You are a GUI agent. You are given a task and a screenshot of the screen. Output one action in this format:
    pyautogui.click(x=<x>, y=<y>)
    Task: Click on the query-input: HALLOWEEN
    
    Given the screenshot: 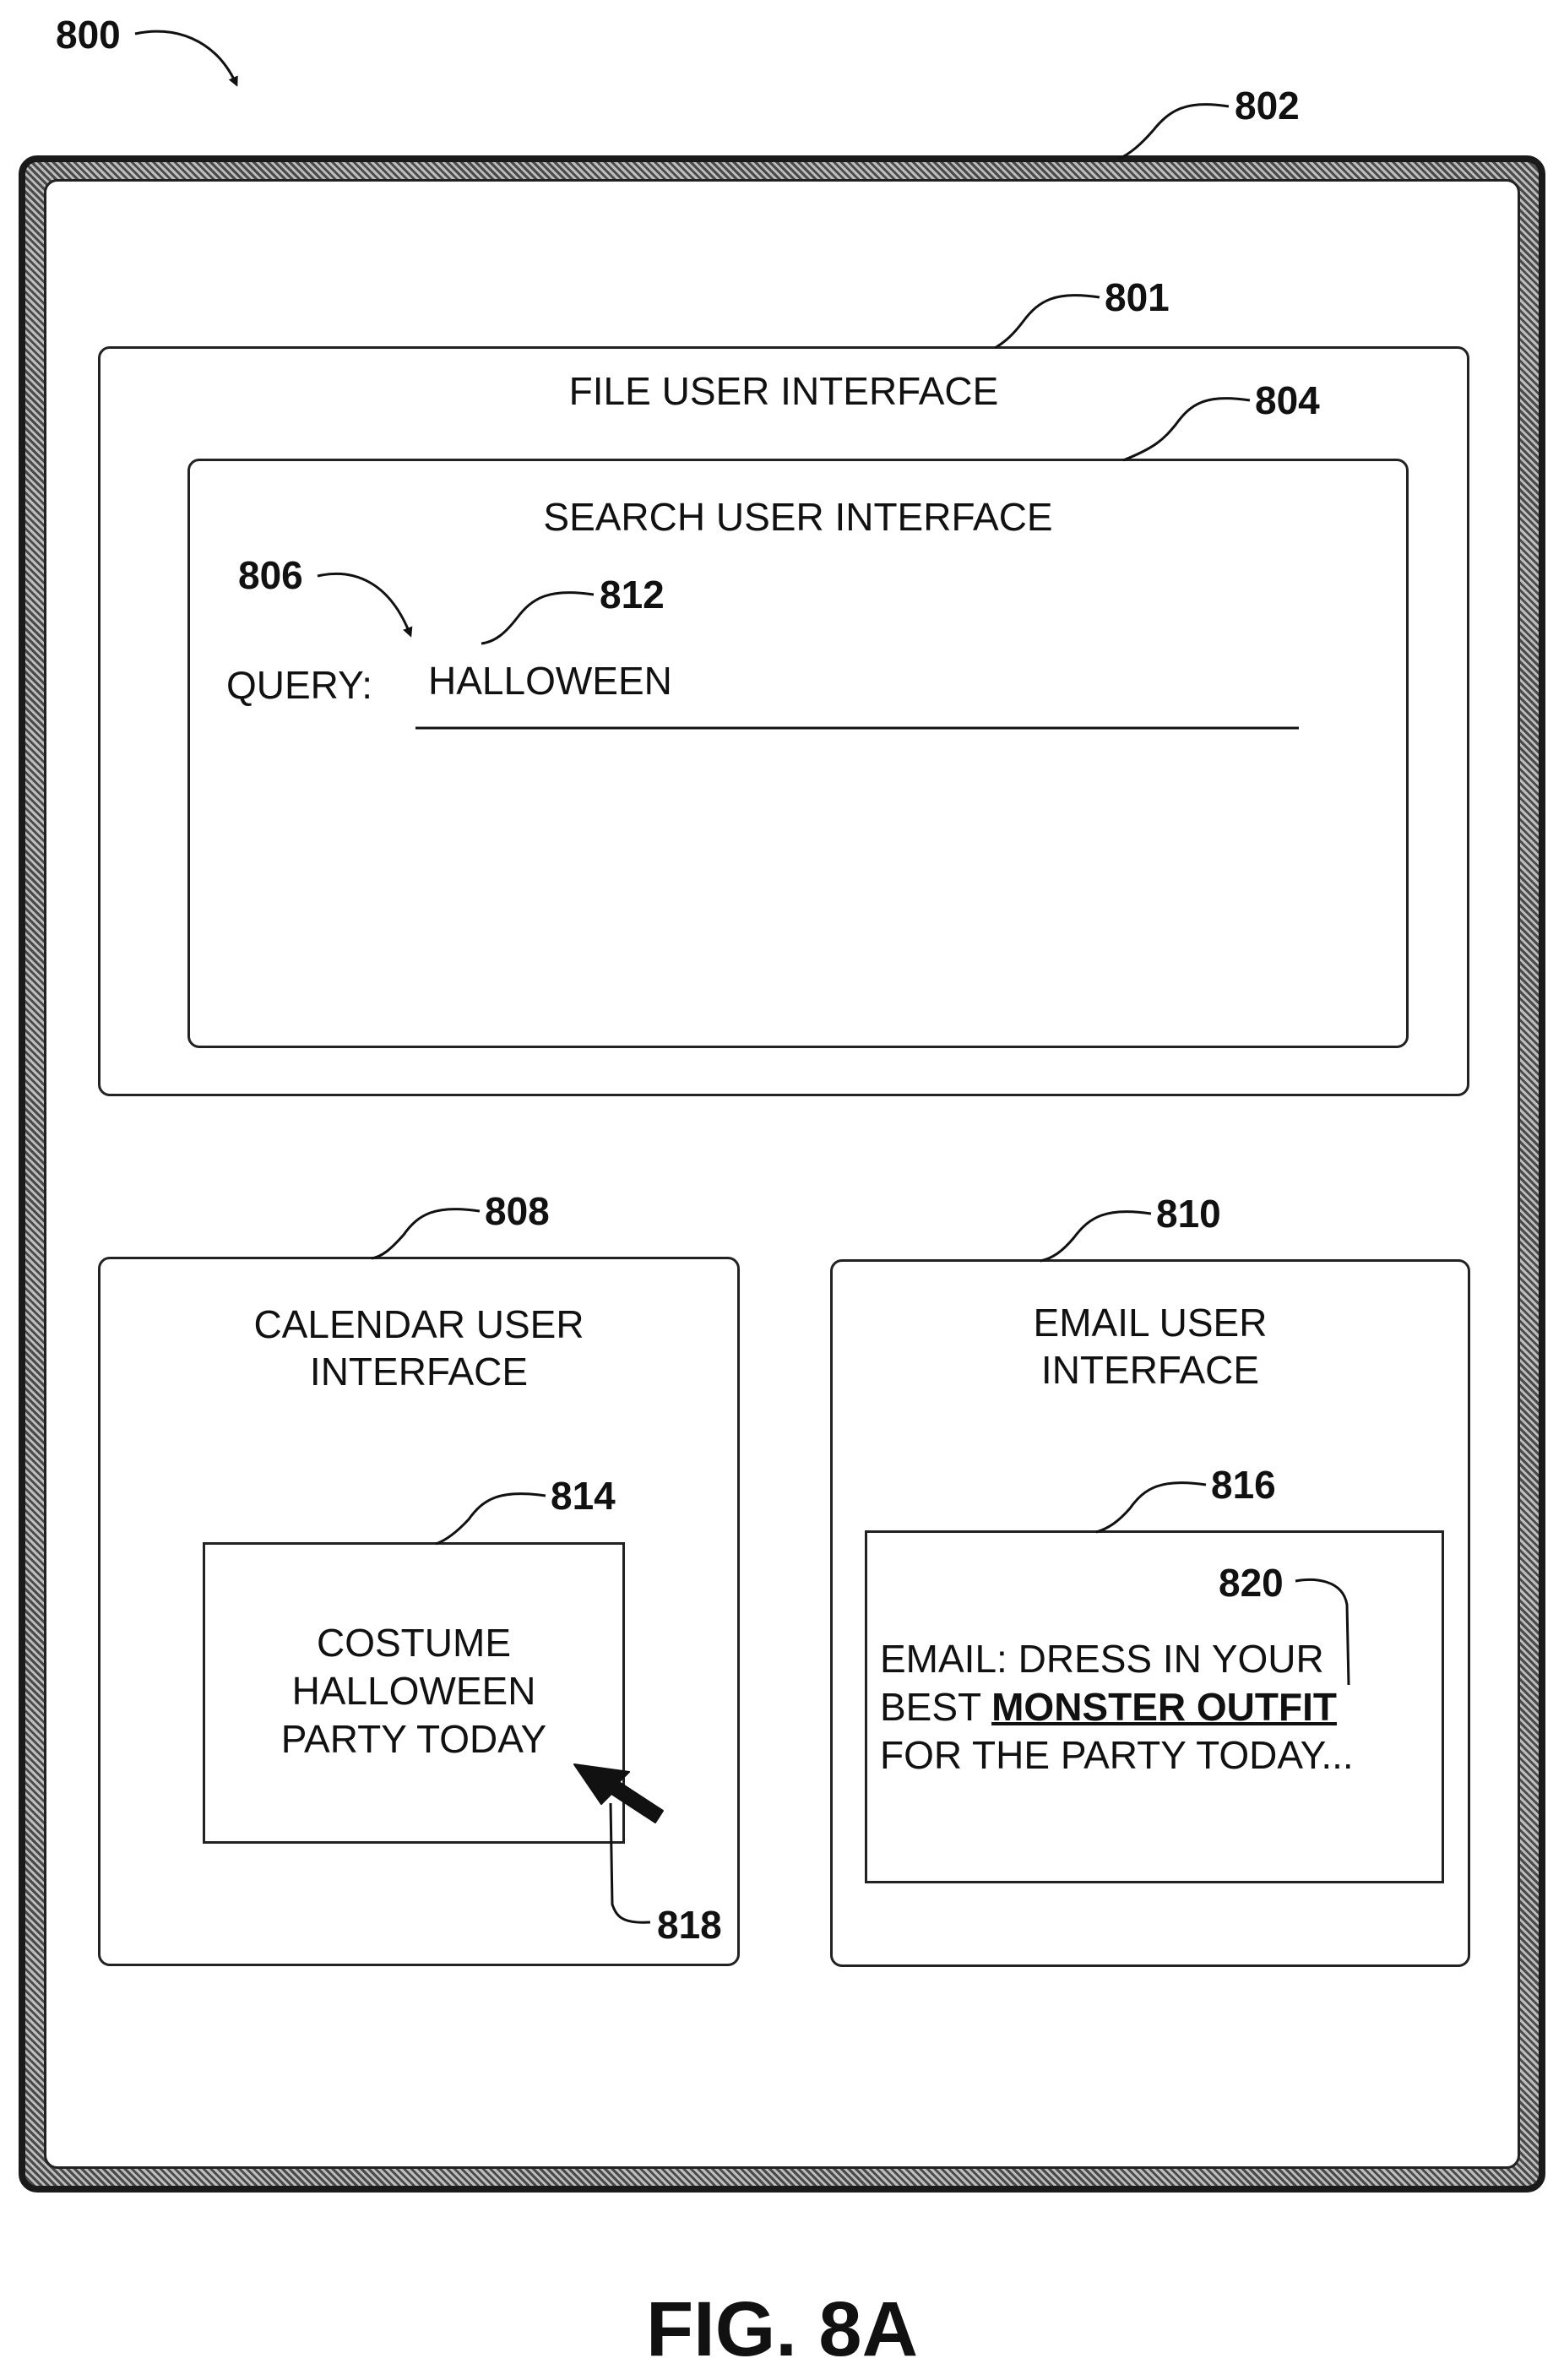 What is the action you would take?
    pyautogui.click(x=863, y=695)
    